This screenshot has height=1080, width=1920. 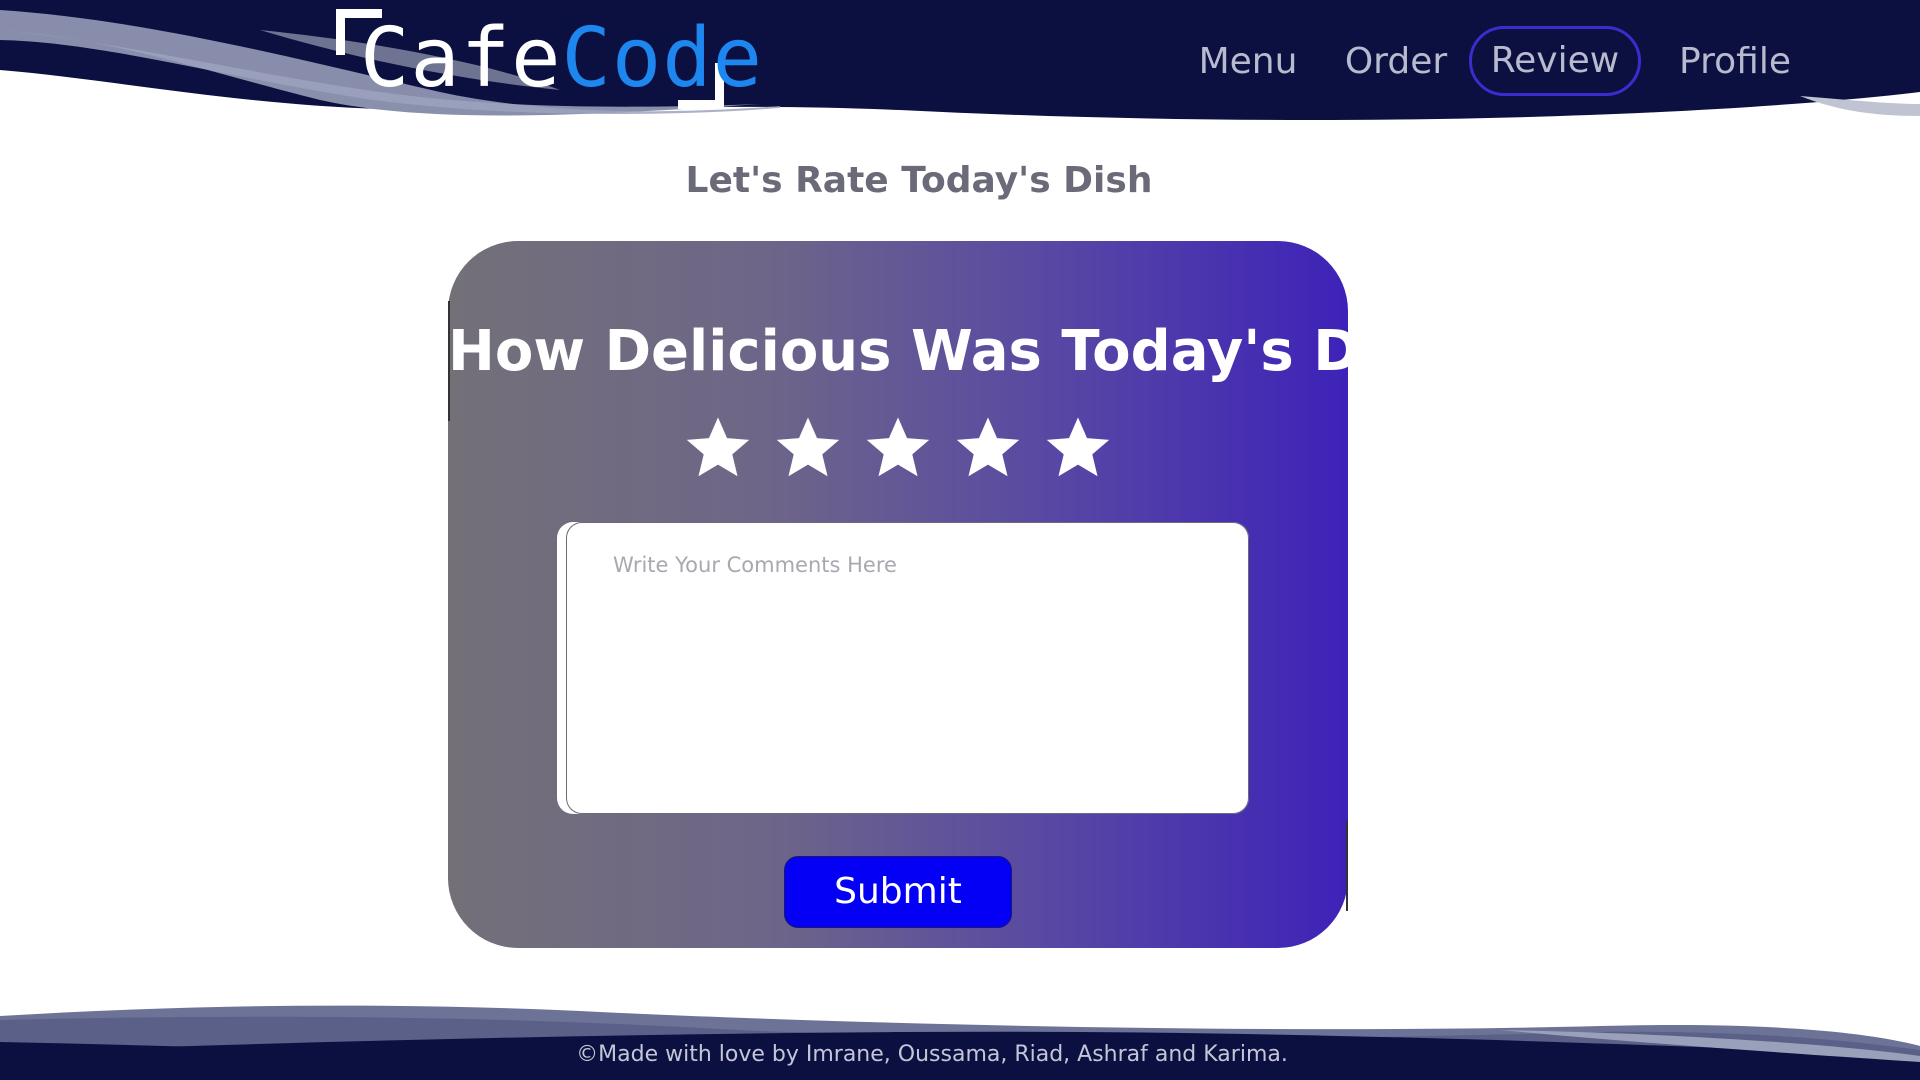 I want to click on rating-heading: How Delicious Was Today's Dish, so click(x=950, y=351).